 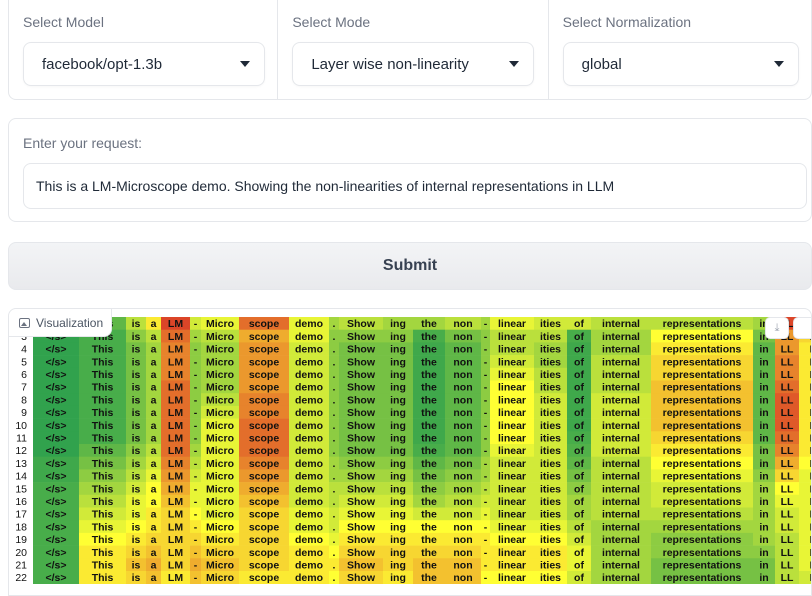 I want to click on model-label: Select Model, so click(x=63, y=22).